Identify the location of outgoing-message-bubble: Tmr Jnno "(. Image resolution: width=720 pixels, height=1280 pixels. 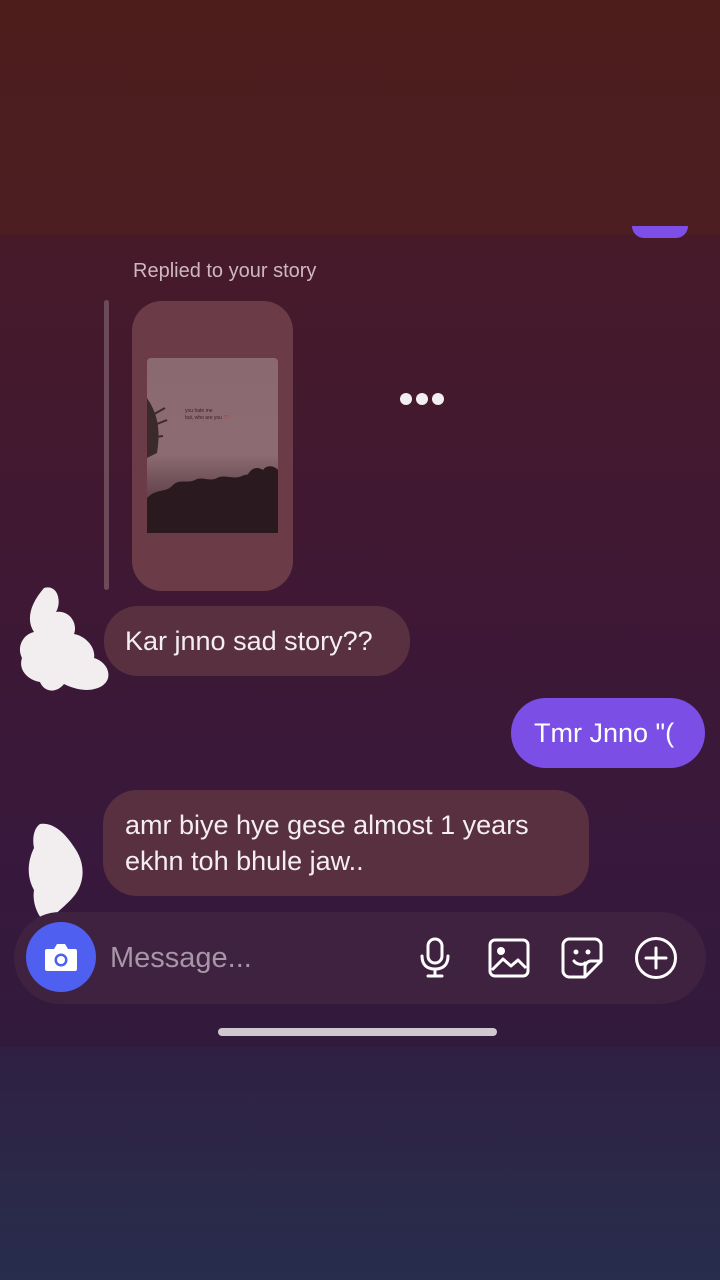
(608, 733).